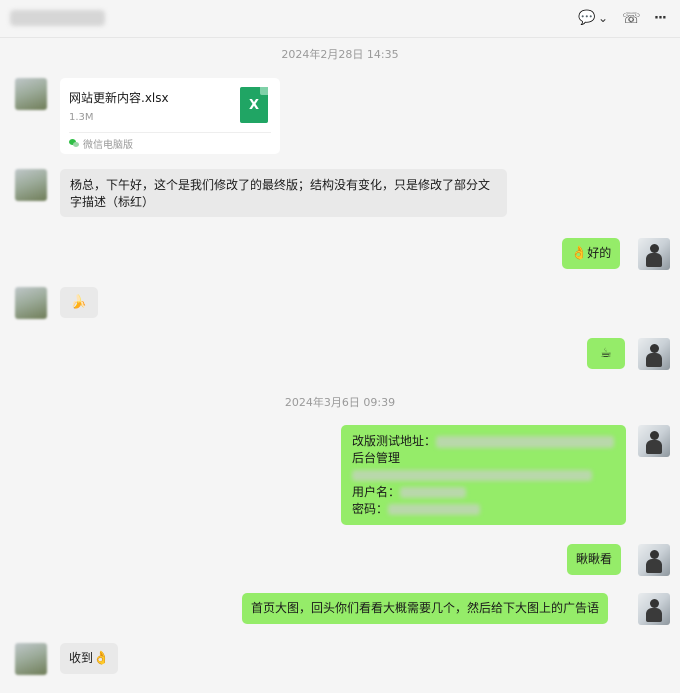  Describe the element at coordinates (631, 18) in the screenshot. I see `call-icon: ☏` at that location.